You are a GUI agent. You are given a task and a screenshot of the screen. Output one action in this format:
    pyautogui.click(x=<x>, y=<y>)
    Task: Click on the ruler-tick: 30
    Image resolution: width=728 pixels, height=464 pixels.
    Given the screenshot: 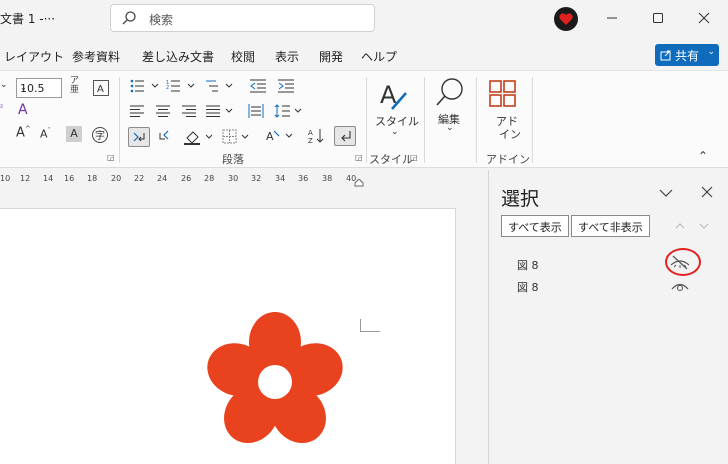 What is the action you would take?
    pyautogui.click(x=233, y=178)
    